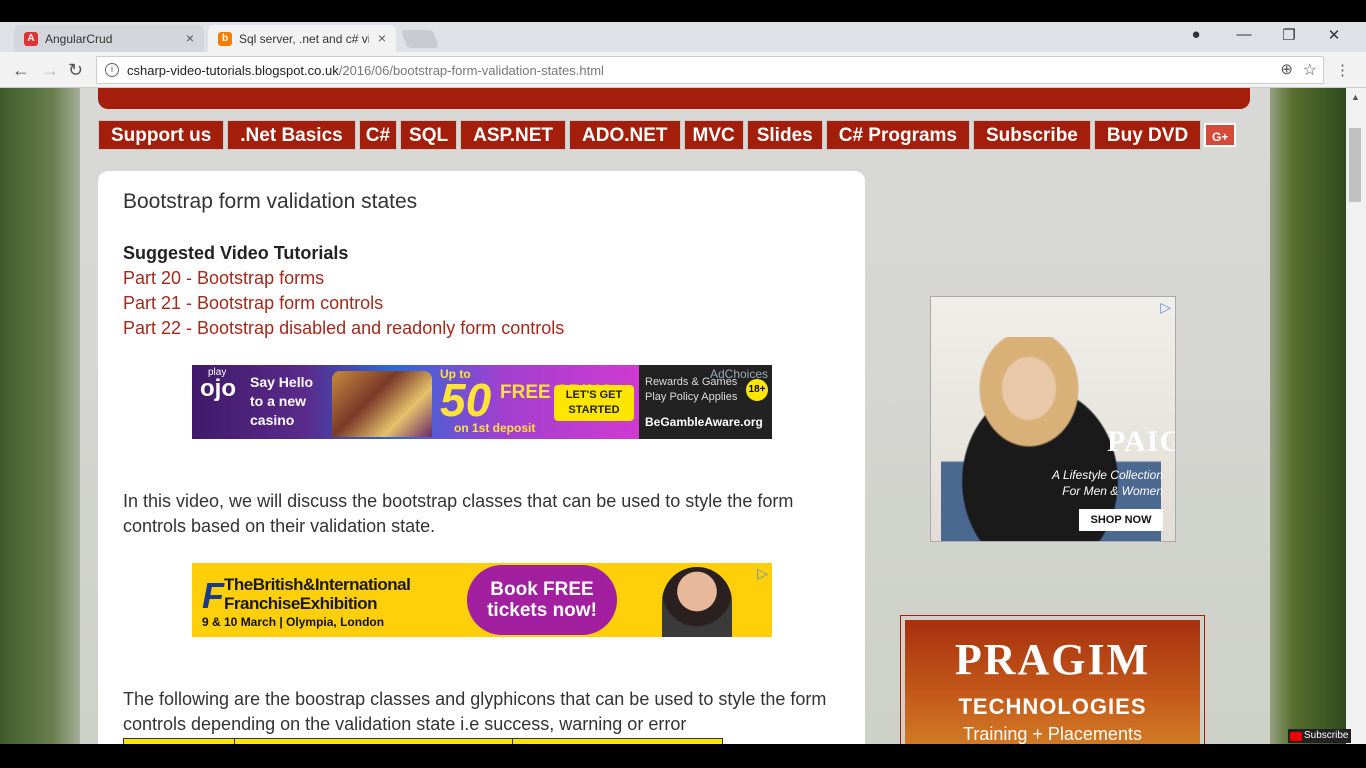 This screenshot has width=1366, height=768. What do you see at coordinates (218, 388) in the screenshot?
I see `ojo-logo: ojo` at bounding box center [218, 388].